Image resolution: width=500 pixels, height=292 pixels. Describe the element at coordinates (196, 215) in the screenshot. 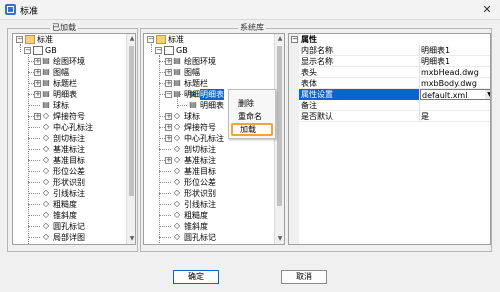

I see `tree-node-item: 粗糙度` at that location.